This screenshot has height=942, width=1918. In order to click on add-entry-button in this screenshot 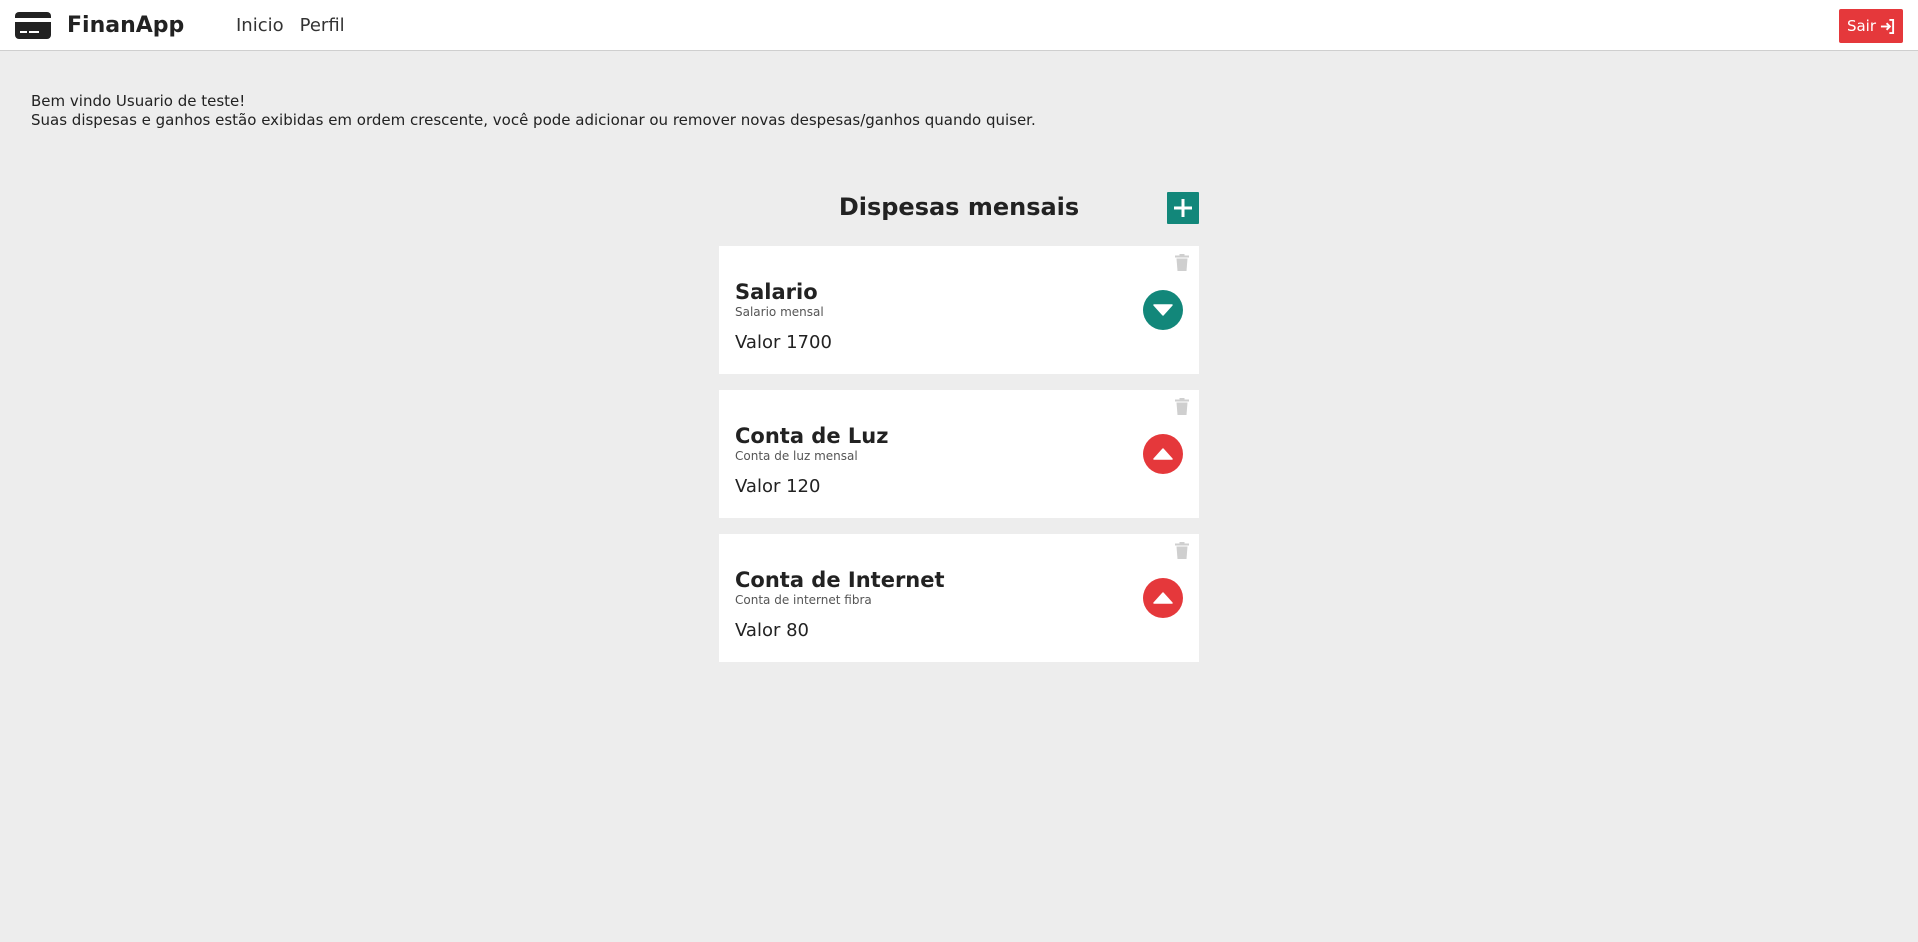, I will do `click(1183, 208)`.